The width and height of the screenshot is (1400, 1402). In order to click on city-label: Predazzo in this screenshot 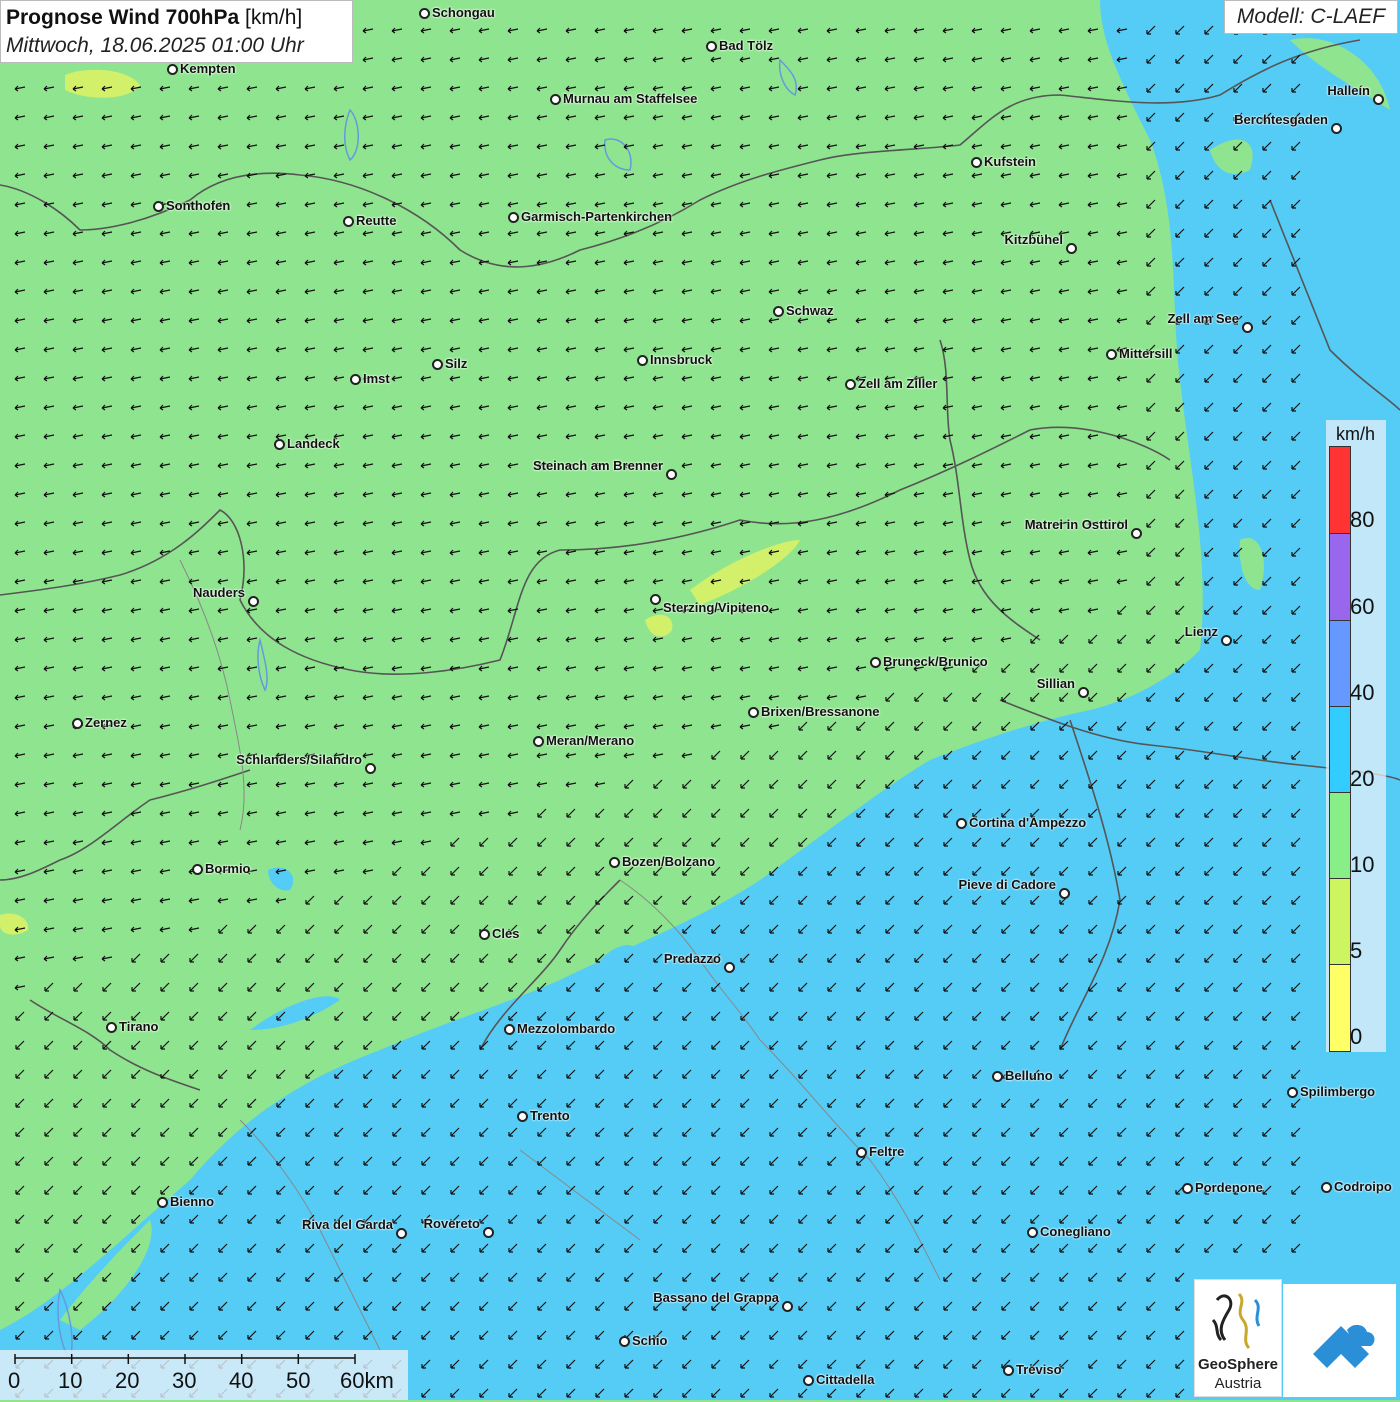, I will do `click(692, 958)`.